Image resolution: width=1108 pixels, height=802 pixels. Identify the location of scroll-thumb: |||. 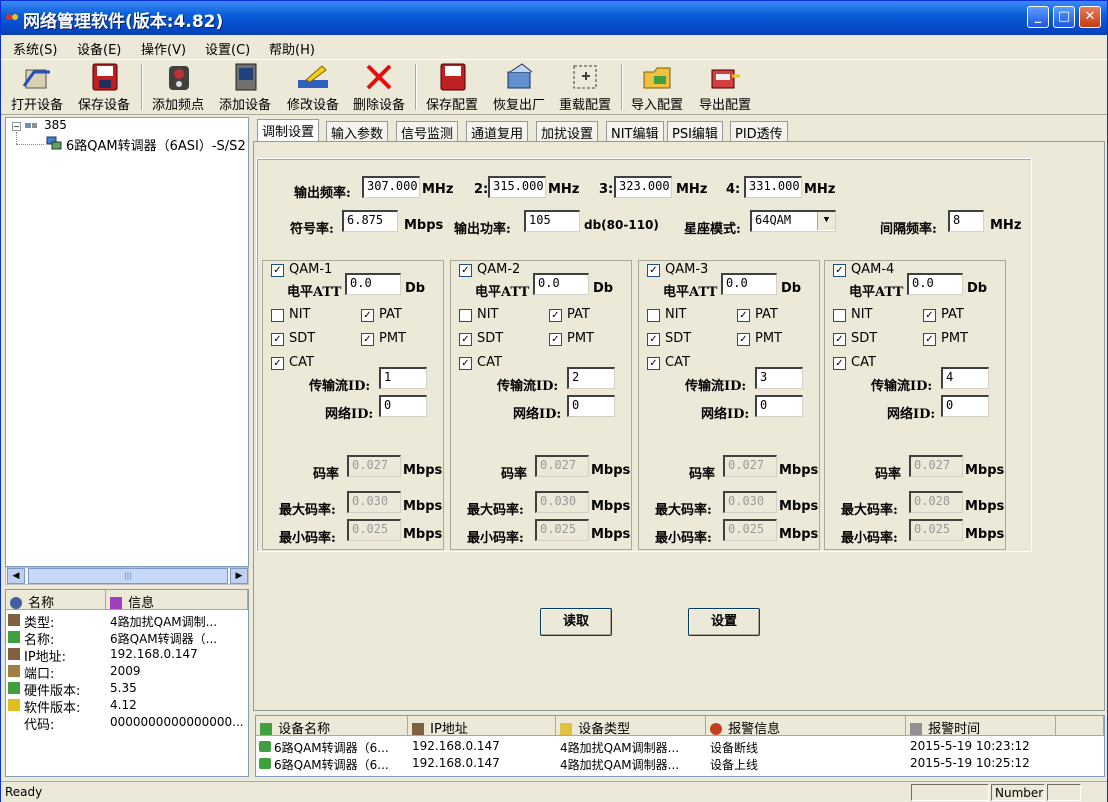
(128, 576).